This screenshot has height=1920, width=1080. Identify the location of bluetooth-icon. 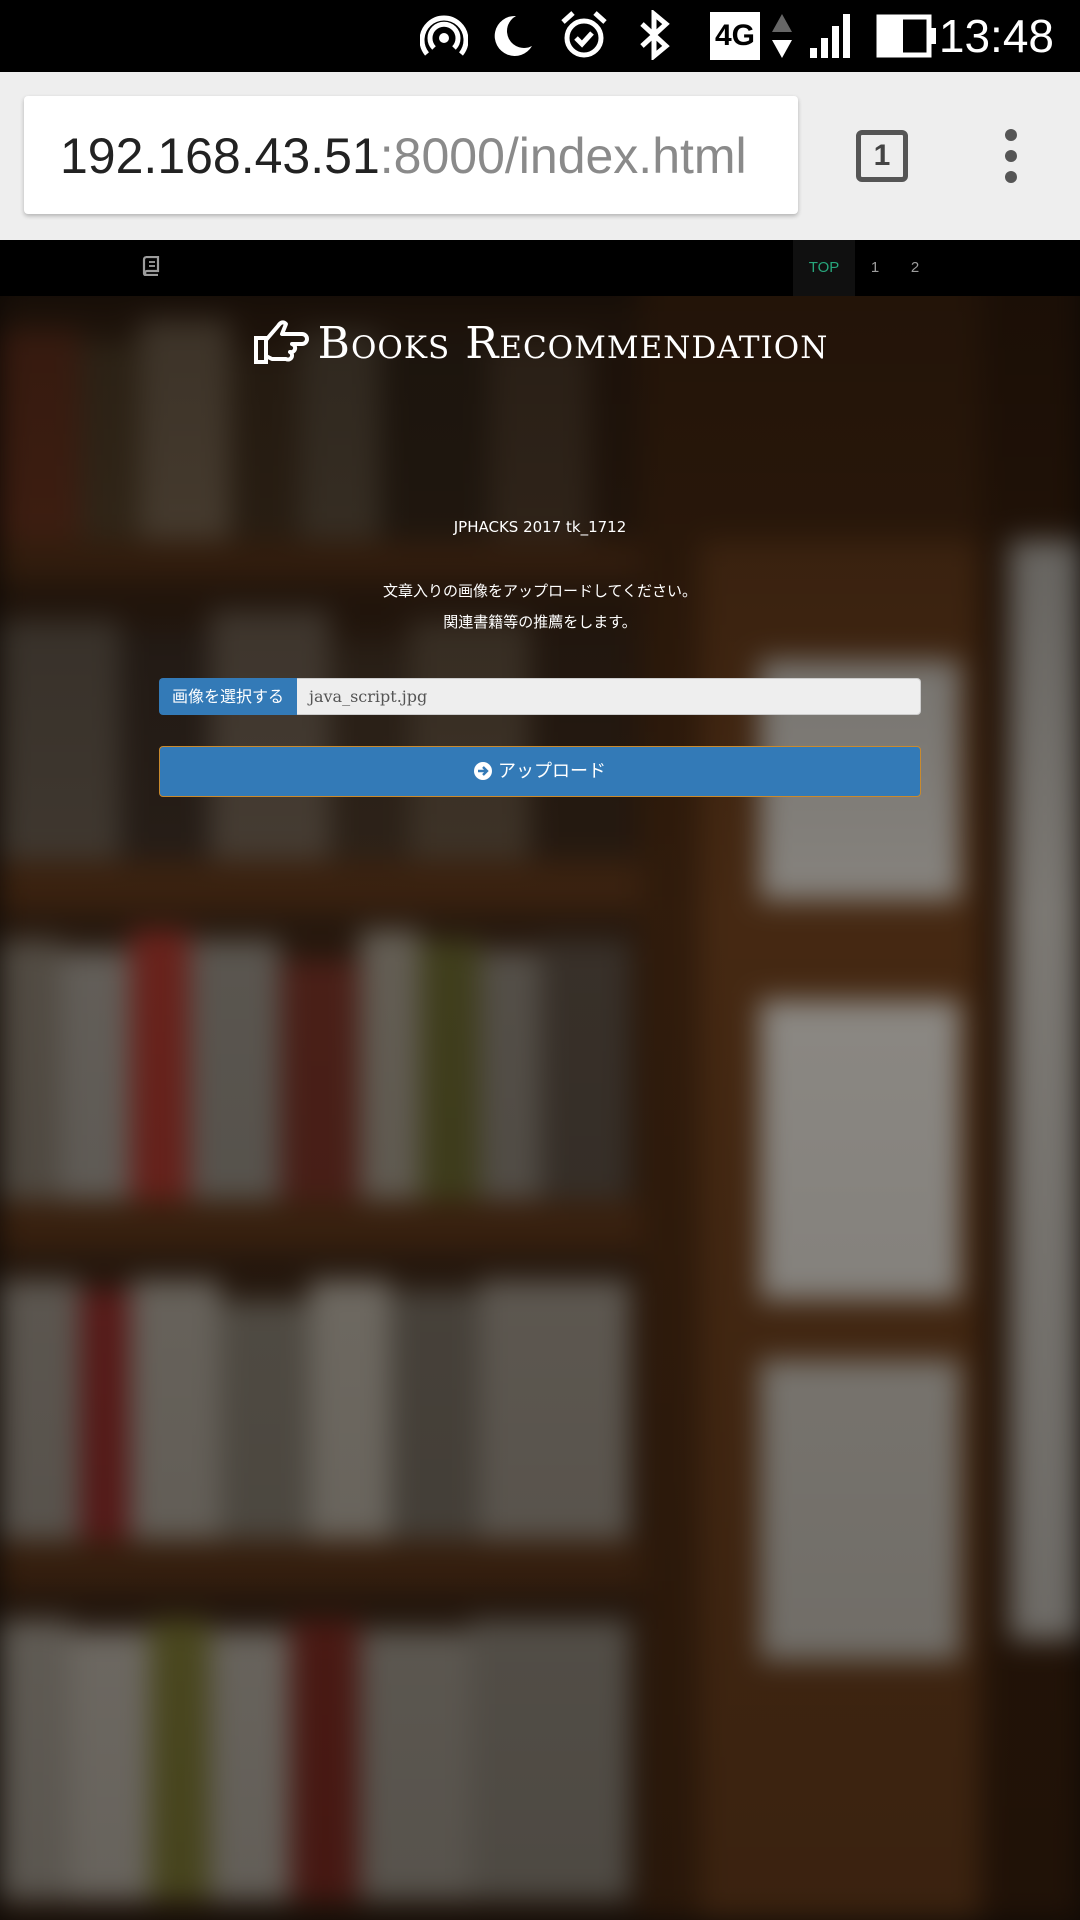
(655, 35).